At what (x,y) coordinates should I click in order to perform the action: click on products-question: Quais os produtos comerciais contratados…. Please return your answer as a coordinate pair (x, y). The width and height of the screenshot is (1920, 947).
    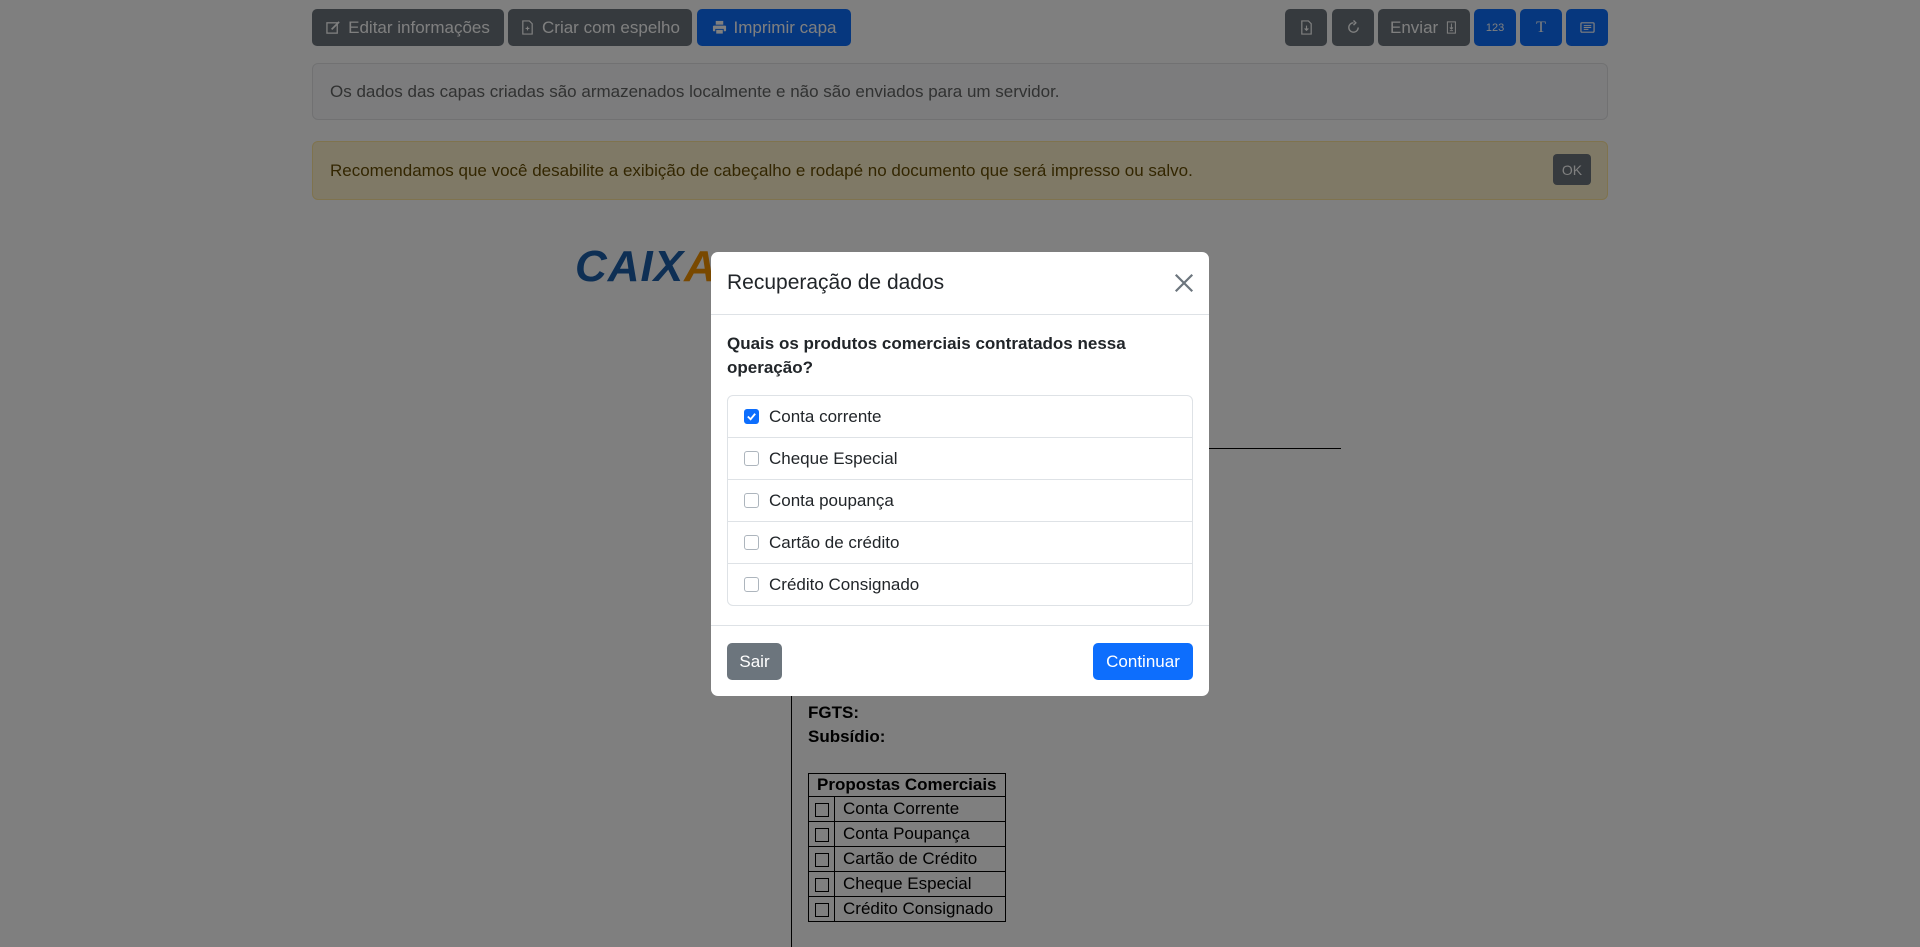
    Looking at the image, I should click on (926, 355).